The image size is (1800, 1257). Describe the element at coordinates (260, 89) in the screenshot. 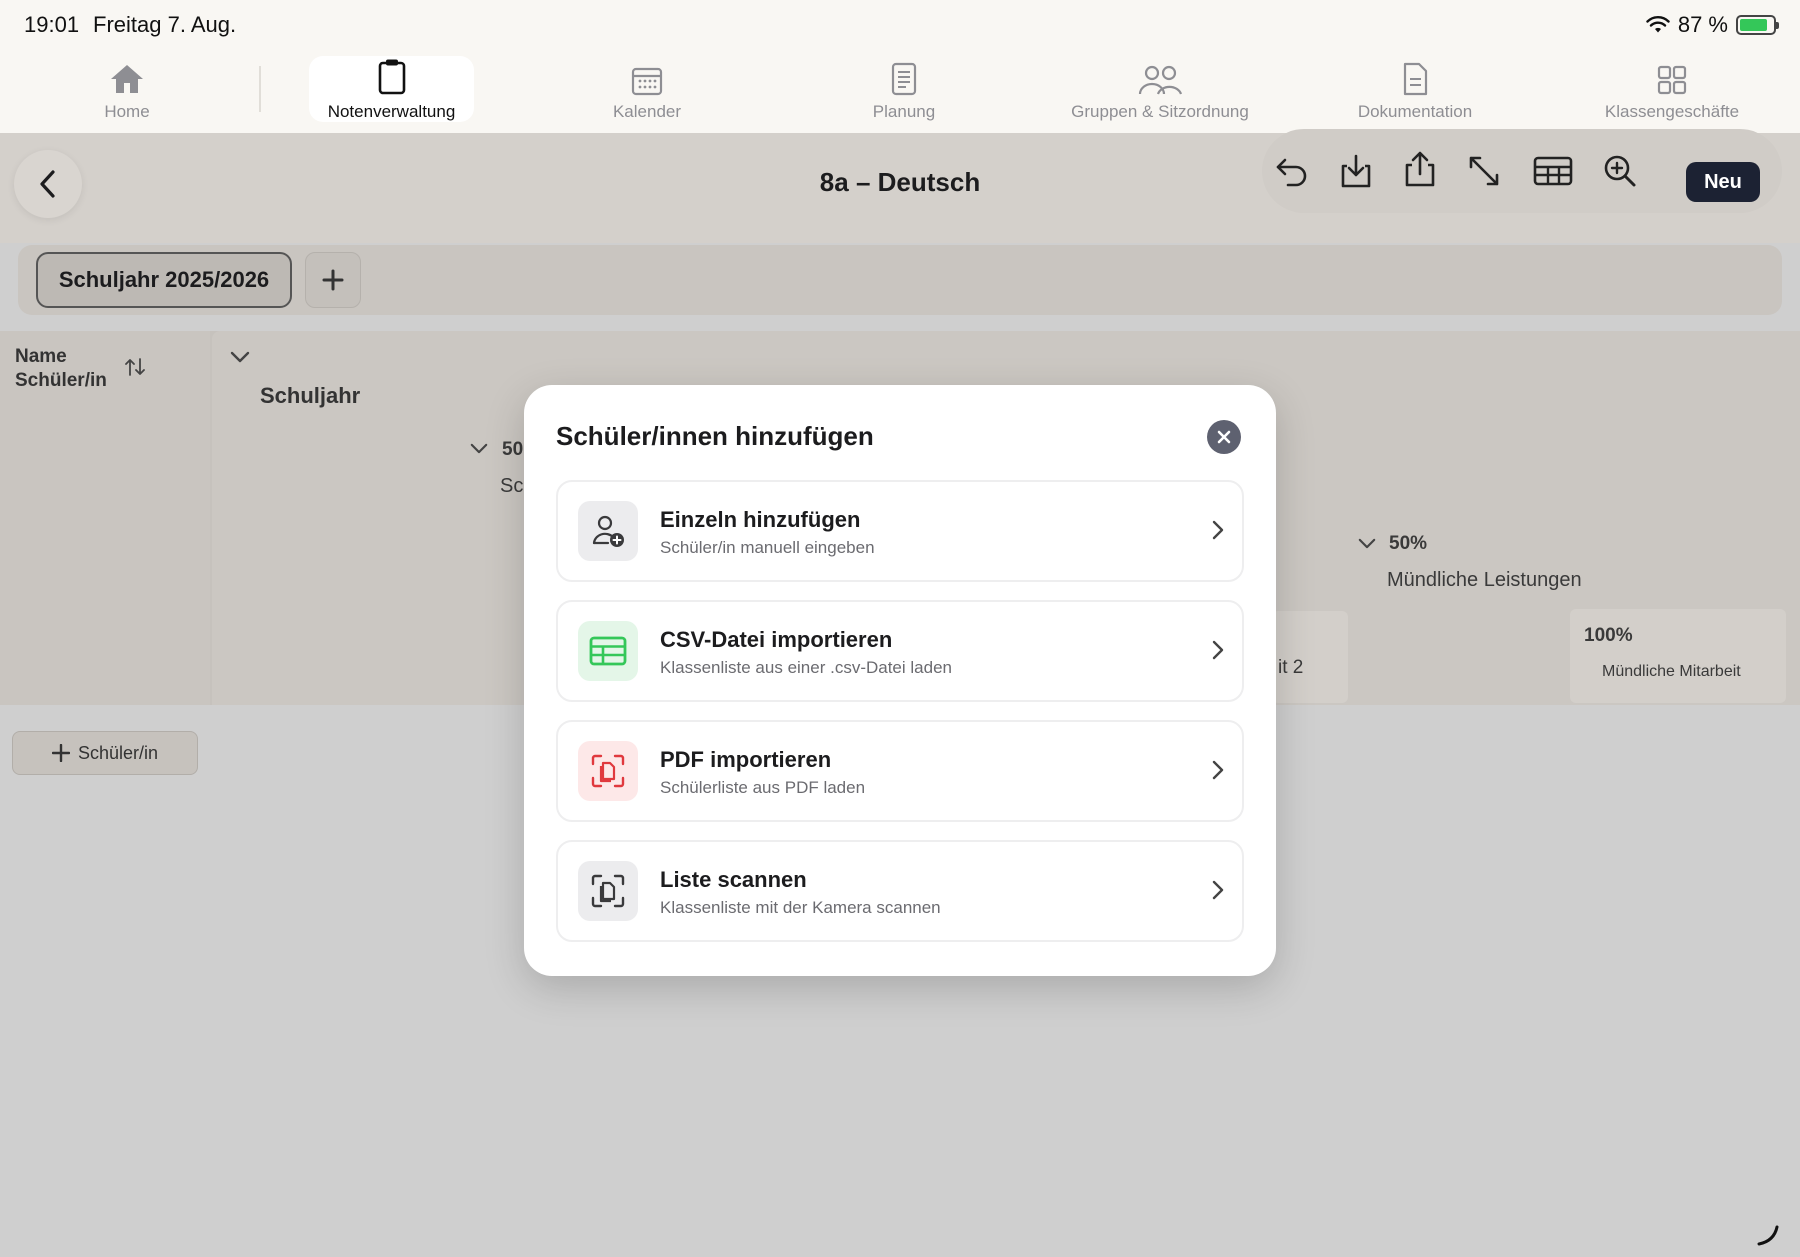

I see `nav-divider` at that location.